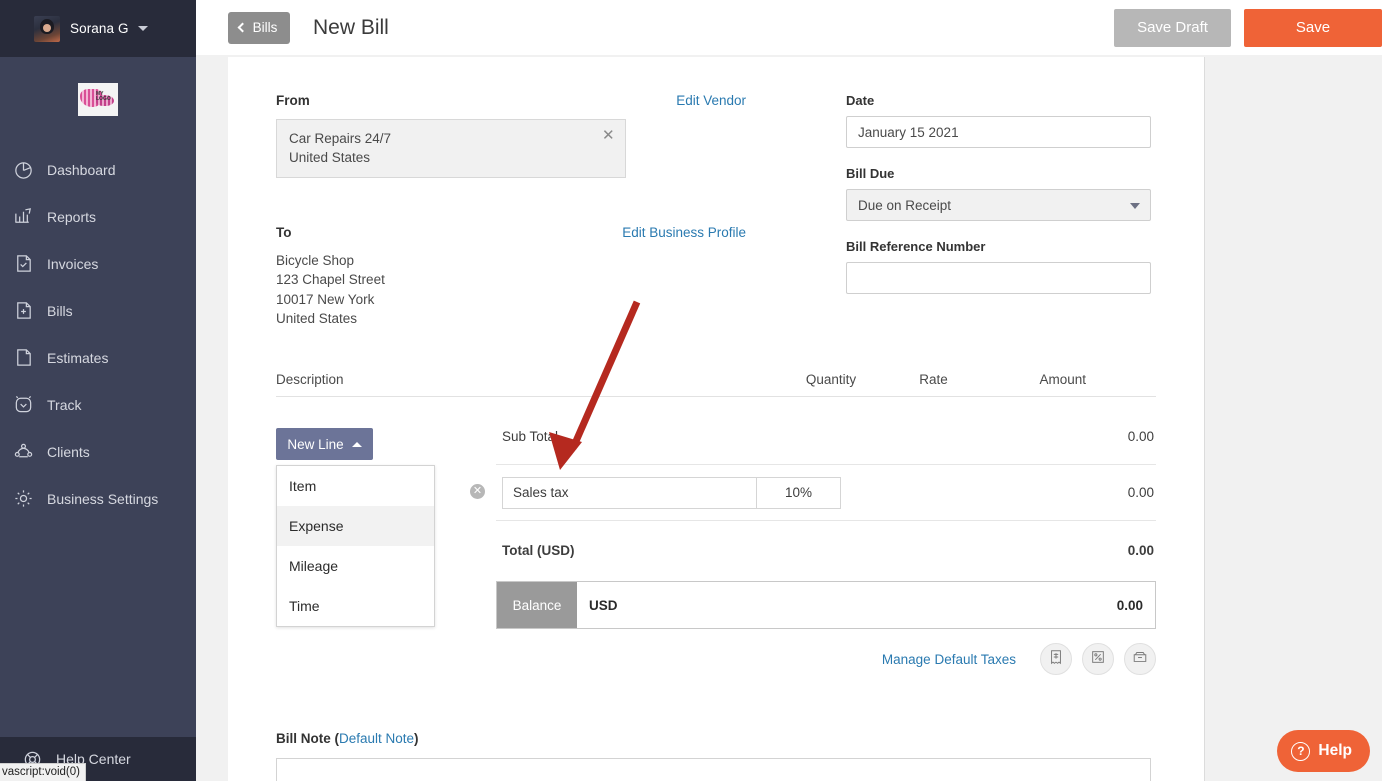  Describe the element at coordinates (23, 264) in the screenshot. I see `document-check-icon` at that location.